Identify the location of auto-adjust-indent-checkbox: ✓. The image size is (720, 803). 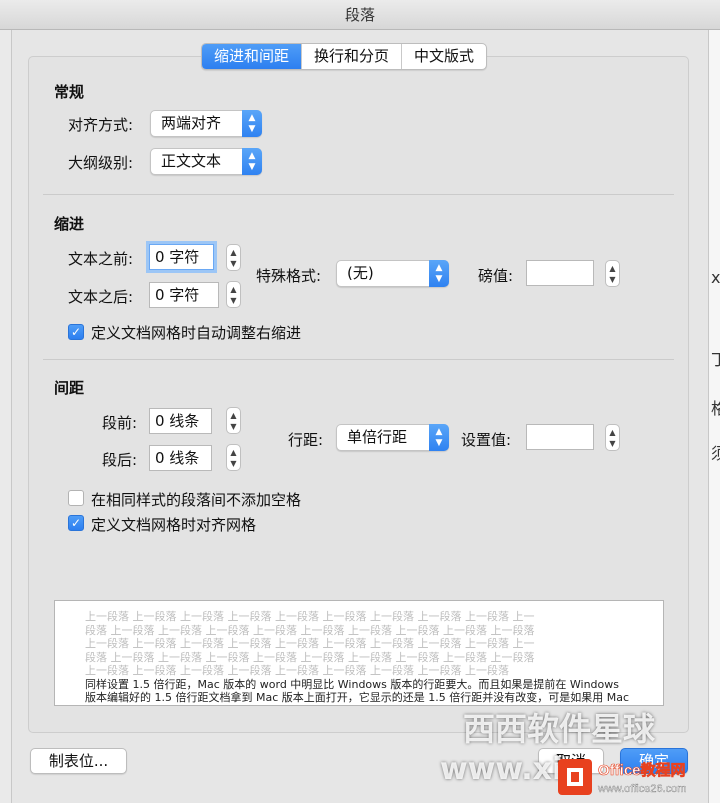
(76, 332).